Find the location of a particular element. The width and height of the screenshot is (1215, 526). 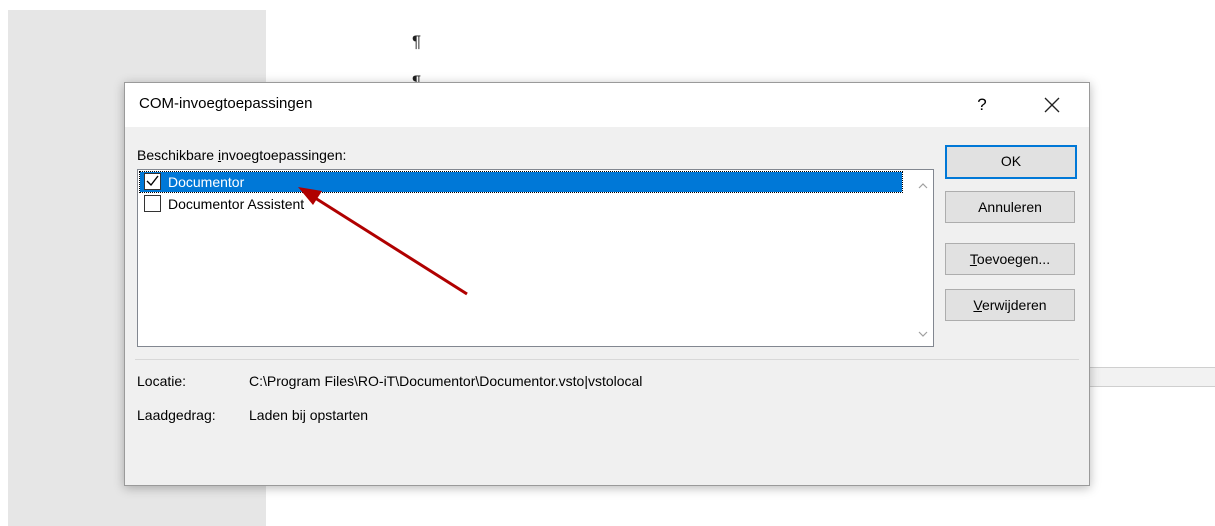

ok-button: OK is located at coordinates (1011, 162).